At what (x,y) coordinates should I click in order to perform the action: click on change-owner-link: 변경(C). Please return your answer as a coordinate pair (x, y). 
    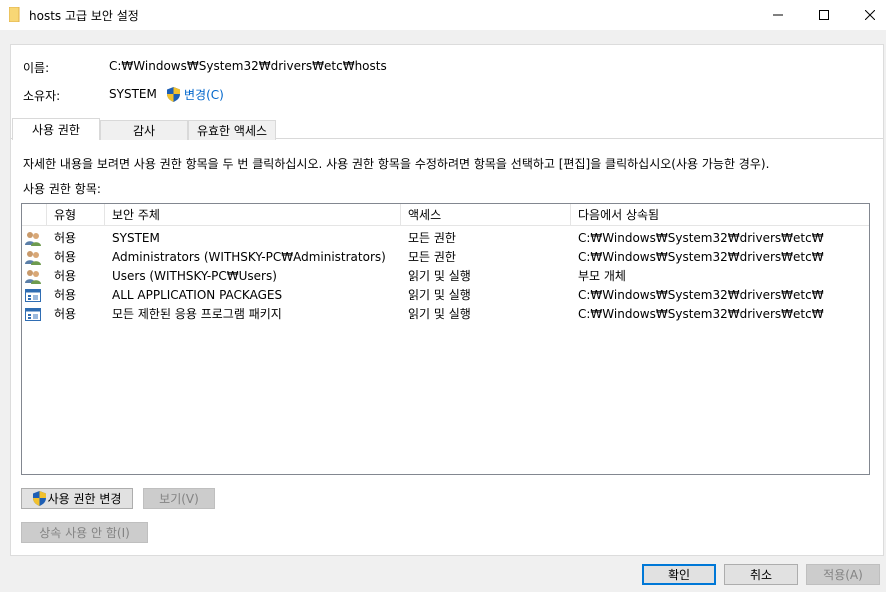
    Looking at the image, I should click on (195, 94).